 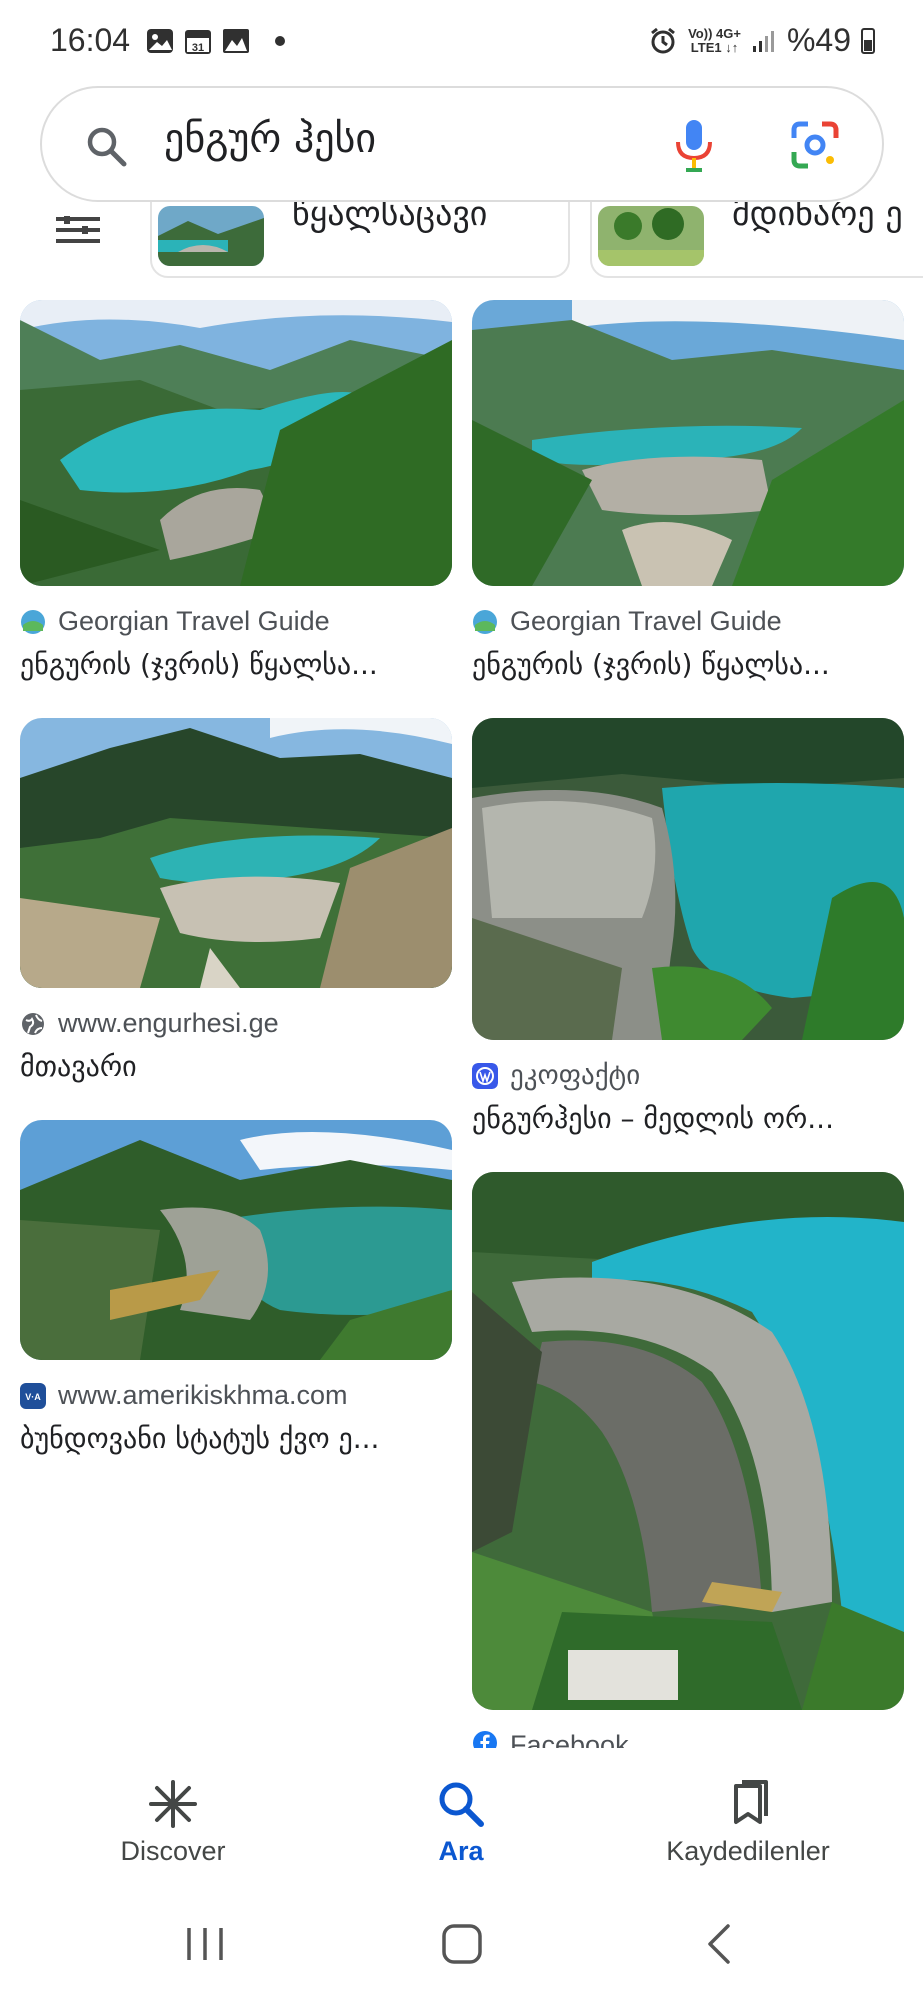 I want to click on result-source: ეკოფაქტი, so click(x=556, y=1075).